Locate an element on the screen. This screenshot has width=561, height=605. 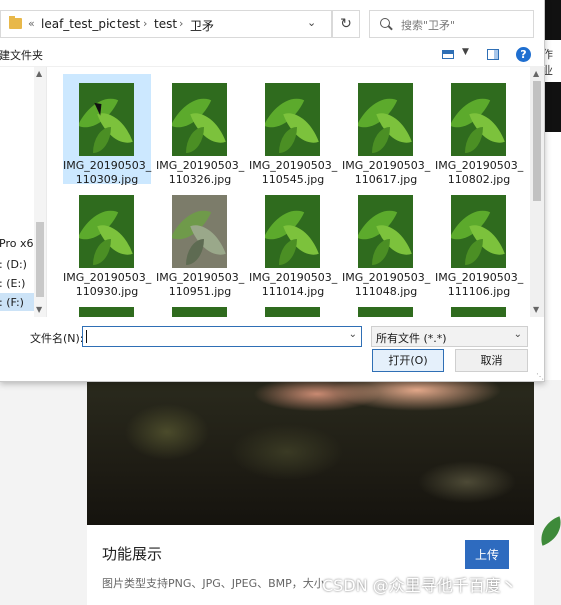
nav-scrollbar: ▲ ▼ is located at coordinates (40, 192).